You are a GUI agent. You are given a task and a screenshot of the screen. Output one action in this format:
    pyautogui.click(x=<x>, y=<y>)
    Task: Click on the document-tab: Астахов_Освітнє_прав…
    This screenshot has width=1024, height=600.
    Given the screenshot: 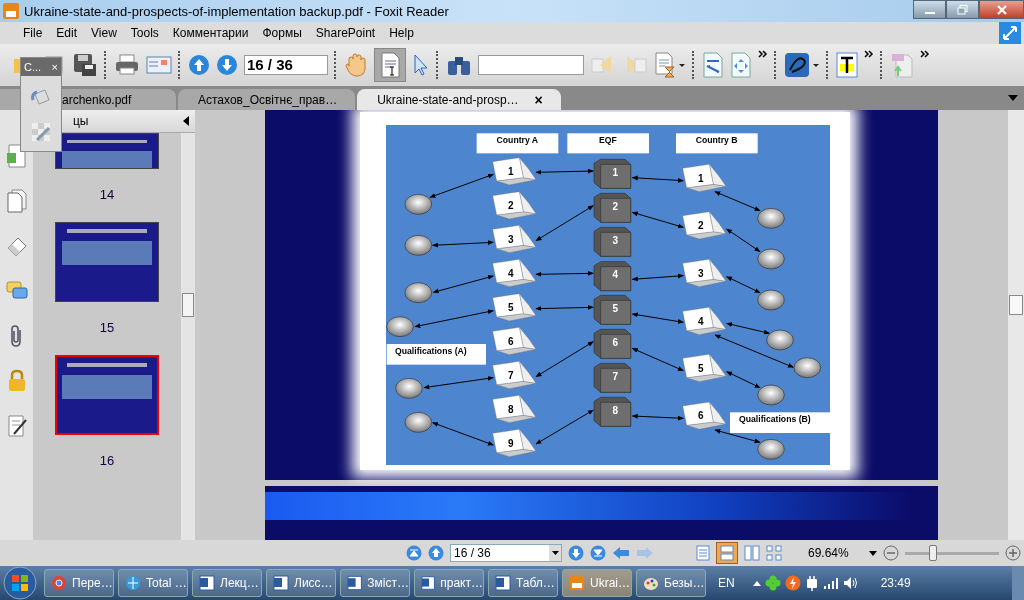 What is the action you would take?
    pyautogui.click(x=267, y=99)
    